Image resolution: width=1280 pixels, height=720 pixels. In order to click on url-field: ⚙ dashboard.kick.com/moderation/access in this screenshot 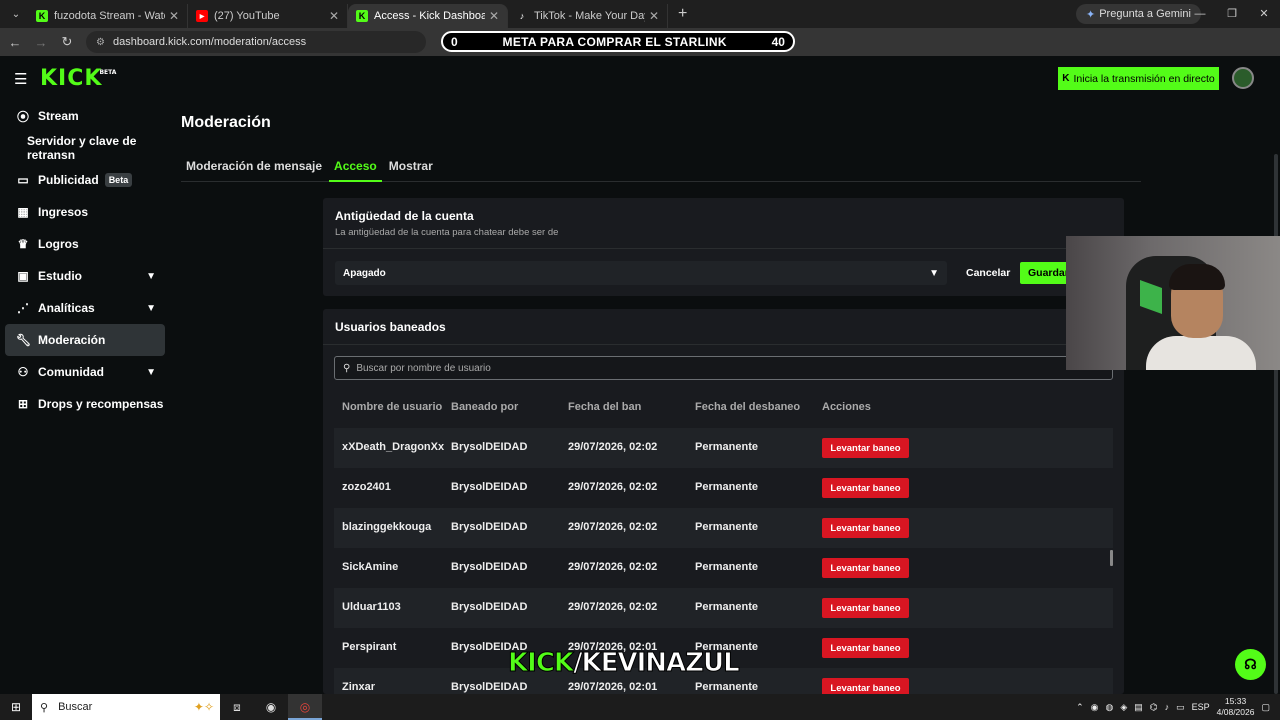, I will do `click(256, 42)`.